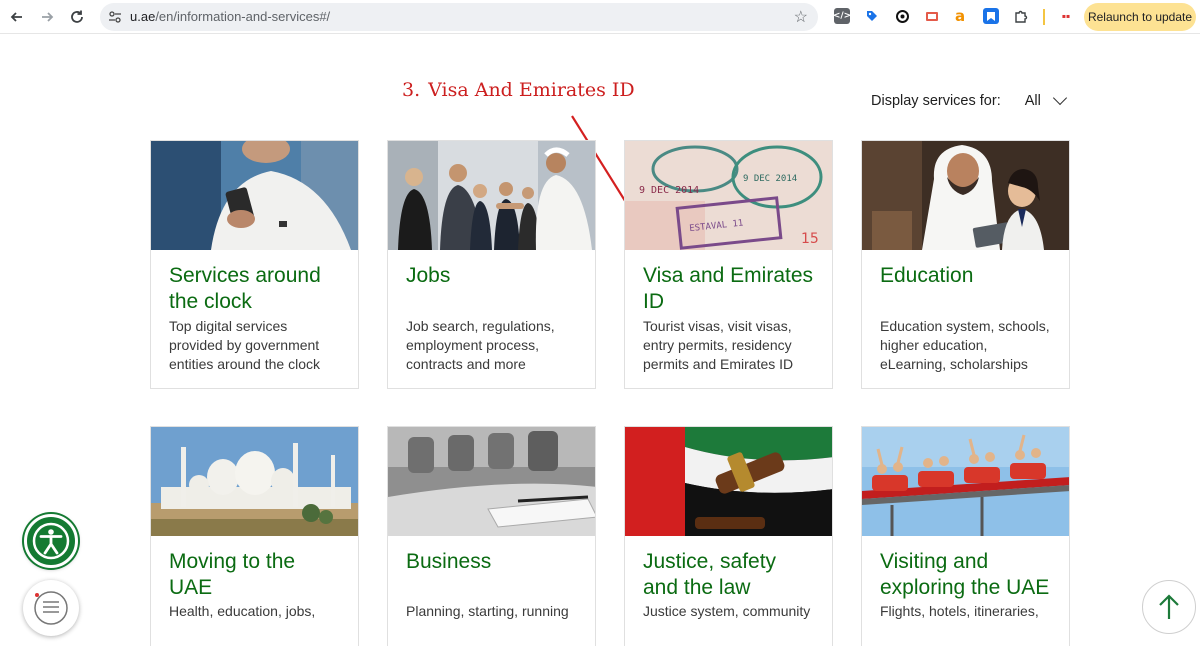  I want to click on filter-label: Display services for:, so click(936, 101).